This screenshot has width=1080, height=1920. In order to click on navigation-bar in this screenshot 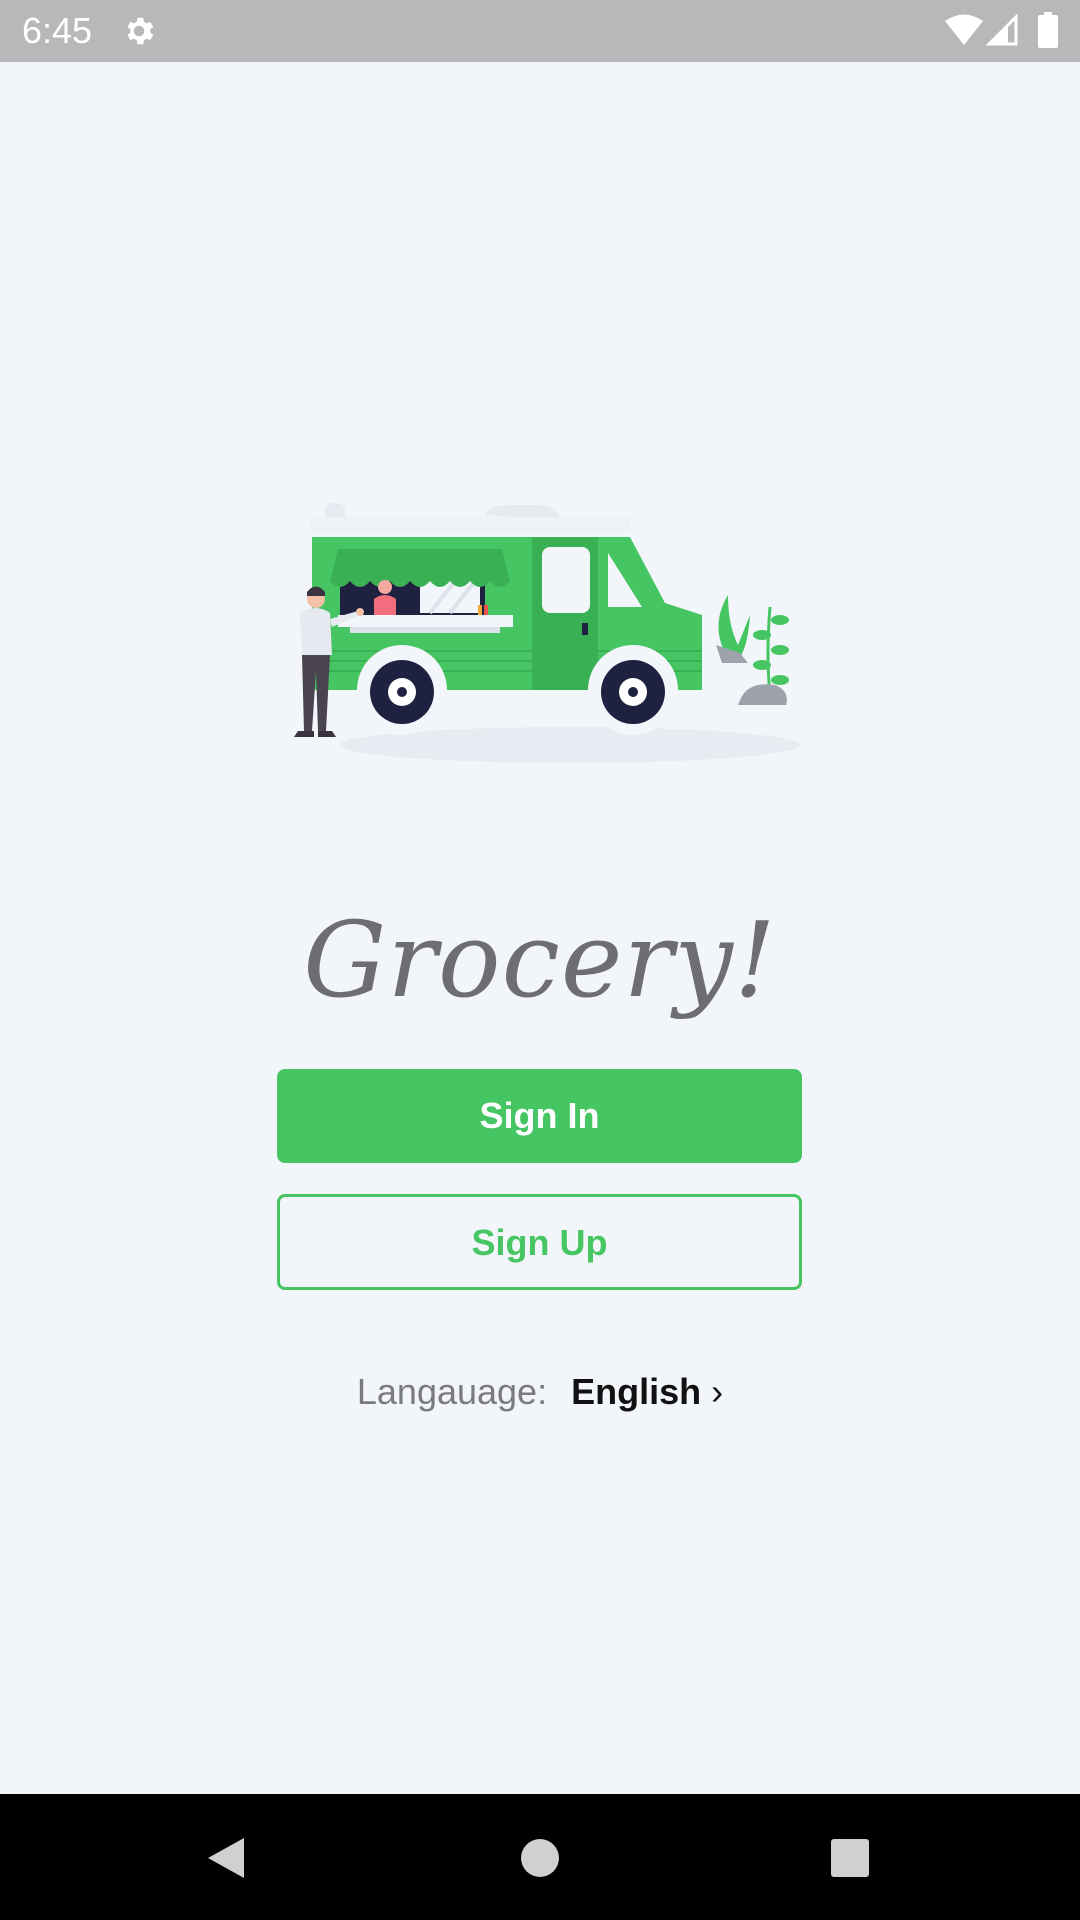, I will do `click(540, 1857)`.